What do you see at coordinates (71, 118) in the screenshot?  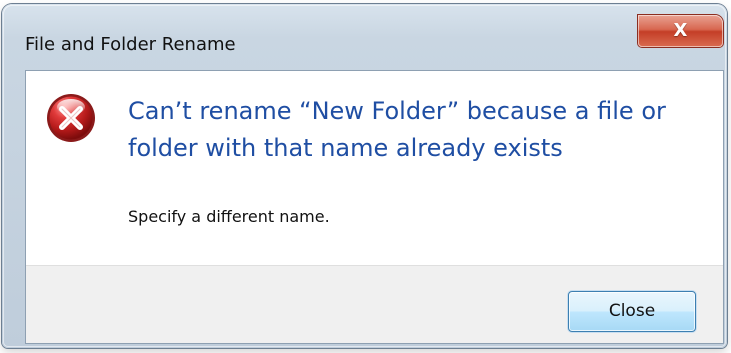 I see `error-icon` at bounding box center [71, 118].